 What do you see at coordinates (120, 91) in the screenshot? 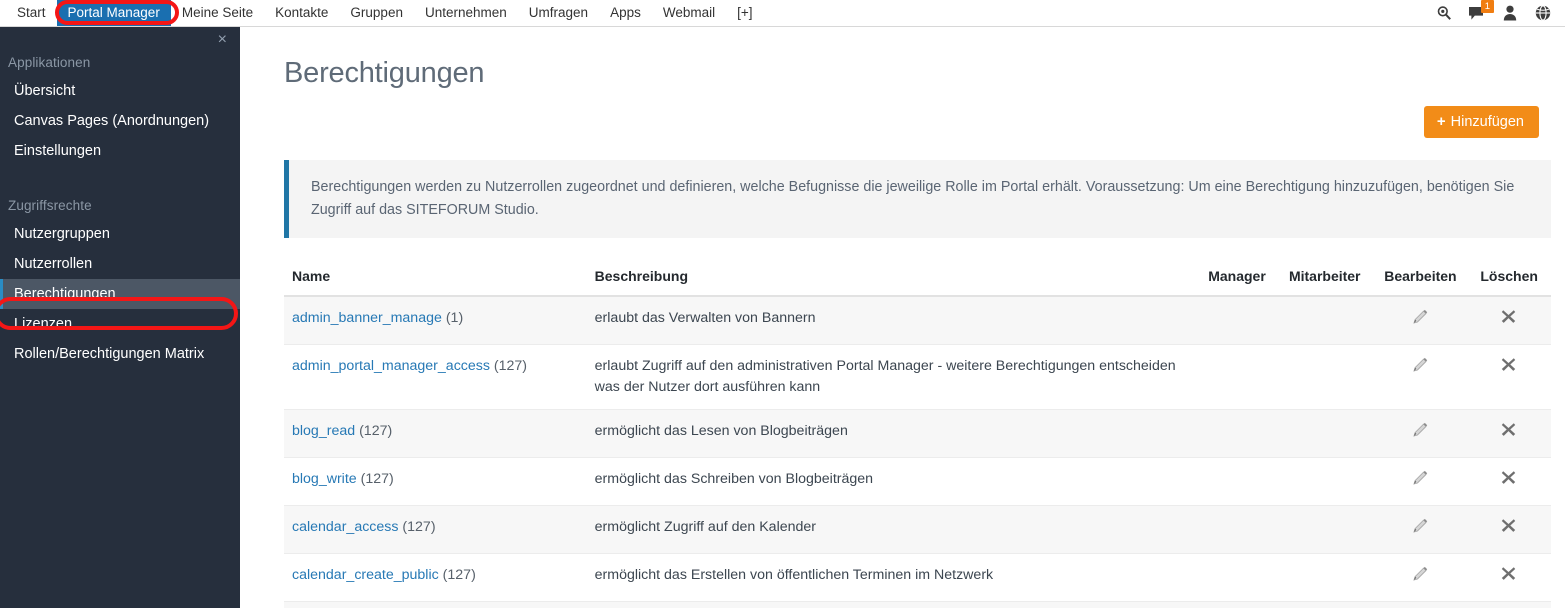
I see `sidebar-item-bersicht: Übersicht` at bounding box center [120, 91].